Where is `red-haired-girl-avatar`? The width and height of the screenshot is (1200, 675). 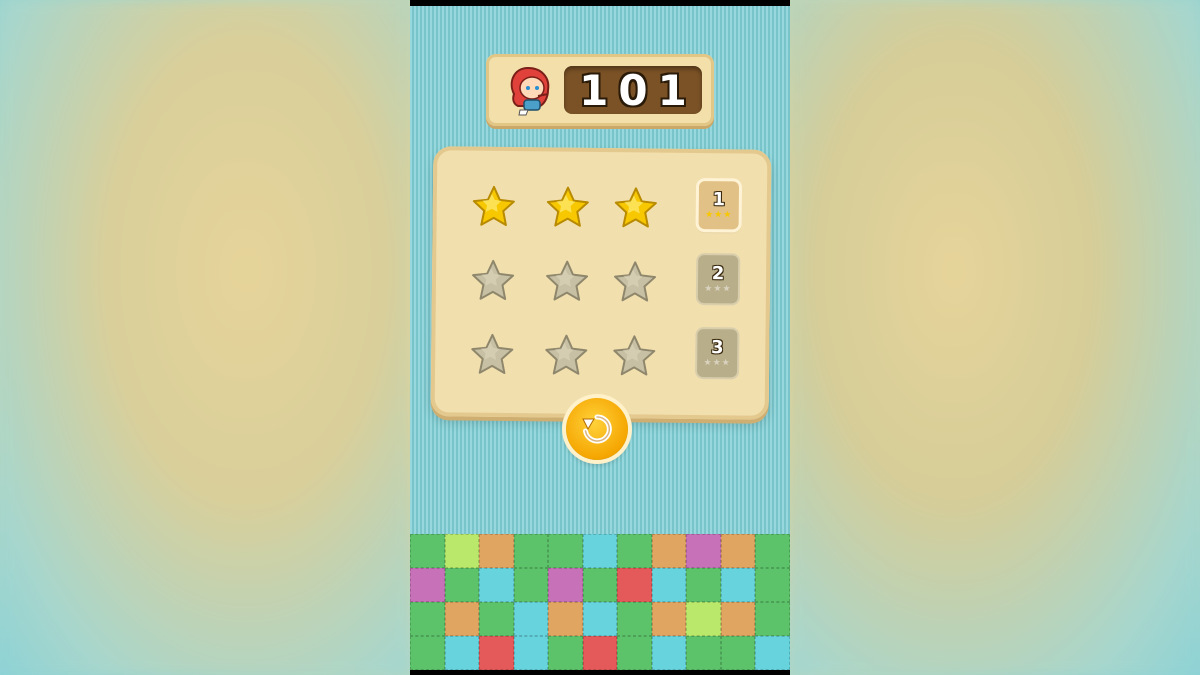
red-haired-girl-avatar is located at coordinates (530, 91).